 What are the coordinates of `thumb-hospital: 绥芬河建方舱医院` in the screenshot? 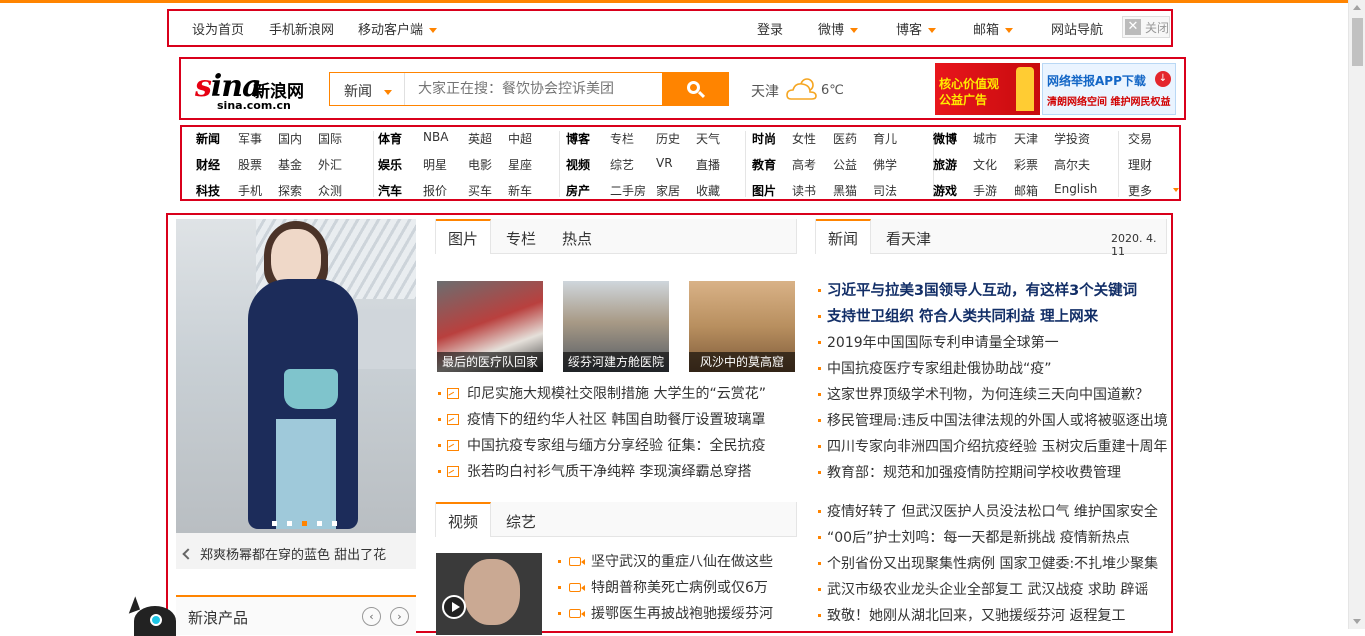 It's located at (616, 326).